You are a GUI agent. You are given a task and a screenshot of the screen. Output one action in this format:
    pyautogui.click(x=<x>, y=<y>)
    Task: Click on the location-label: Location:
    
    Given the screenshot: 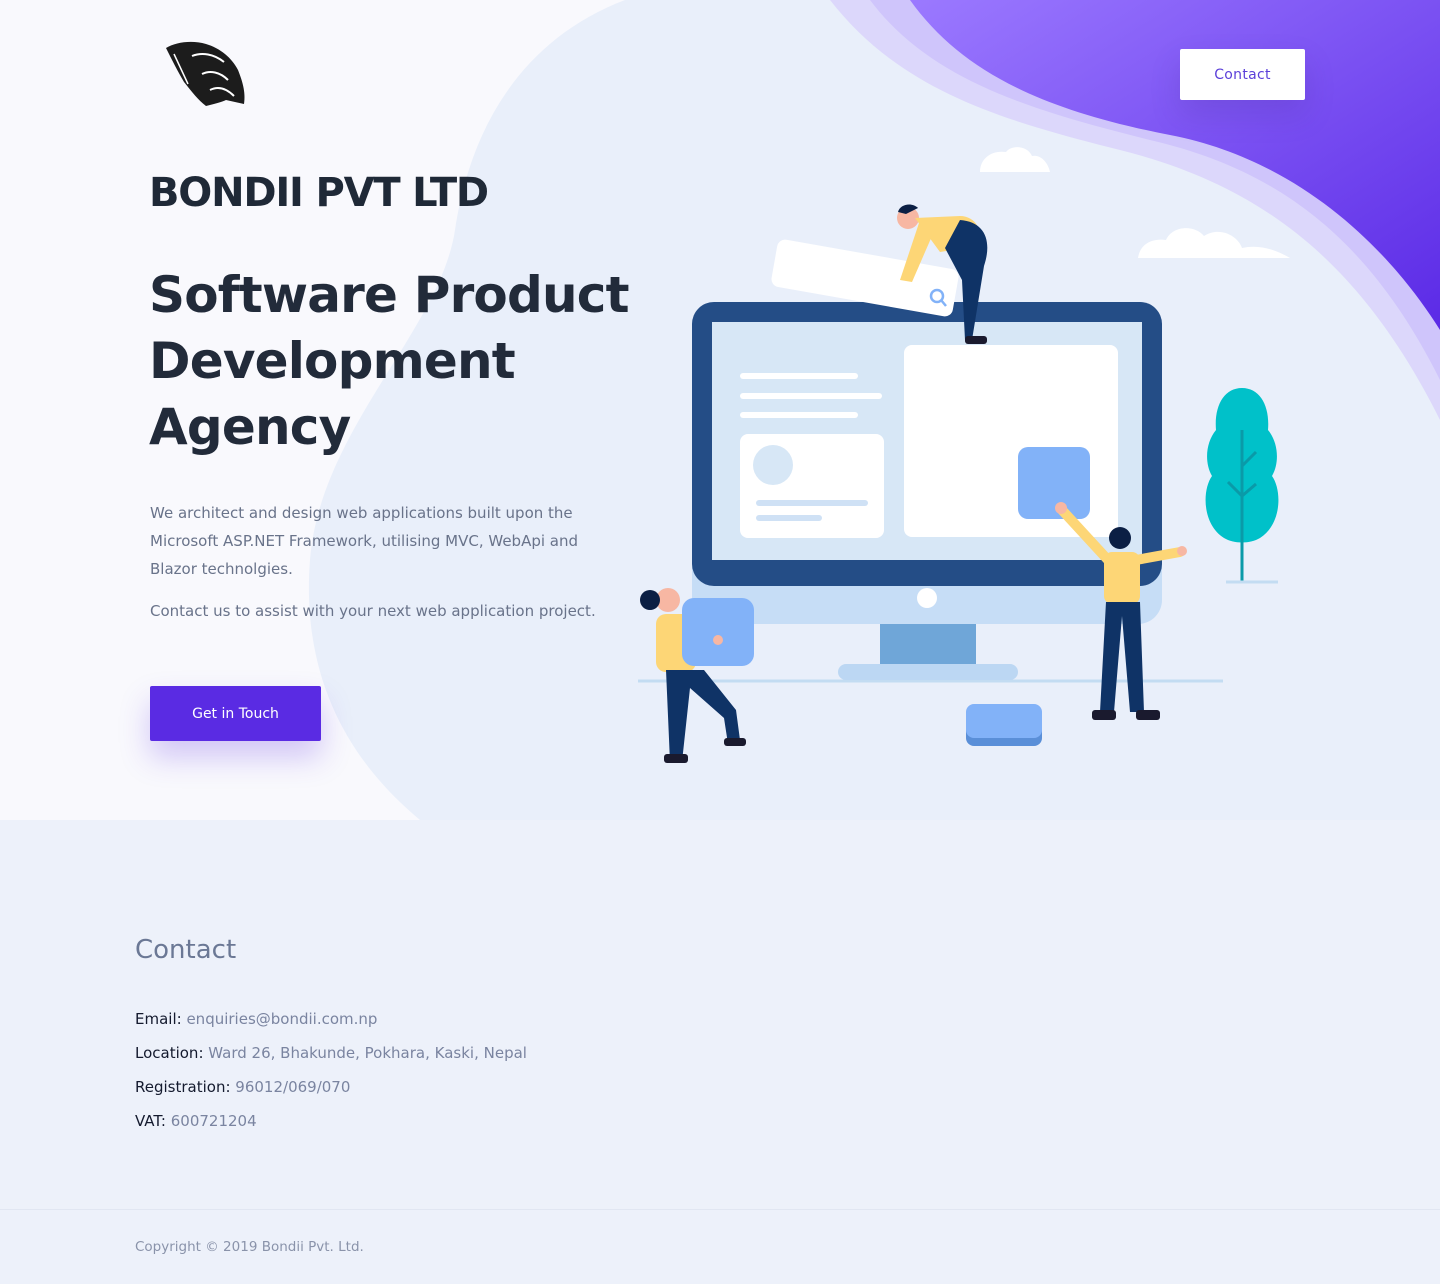 What is the action you would take?
    pyautogui.click(x=169, y=1053)
    